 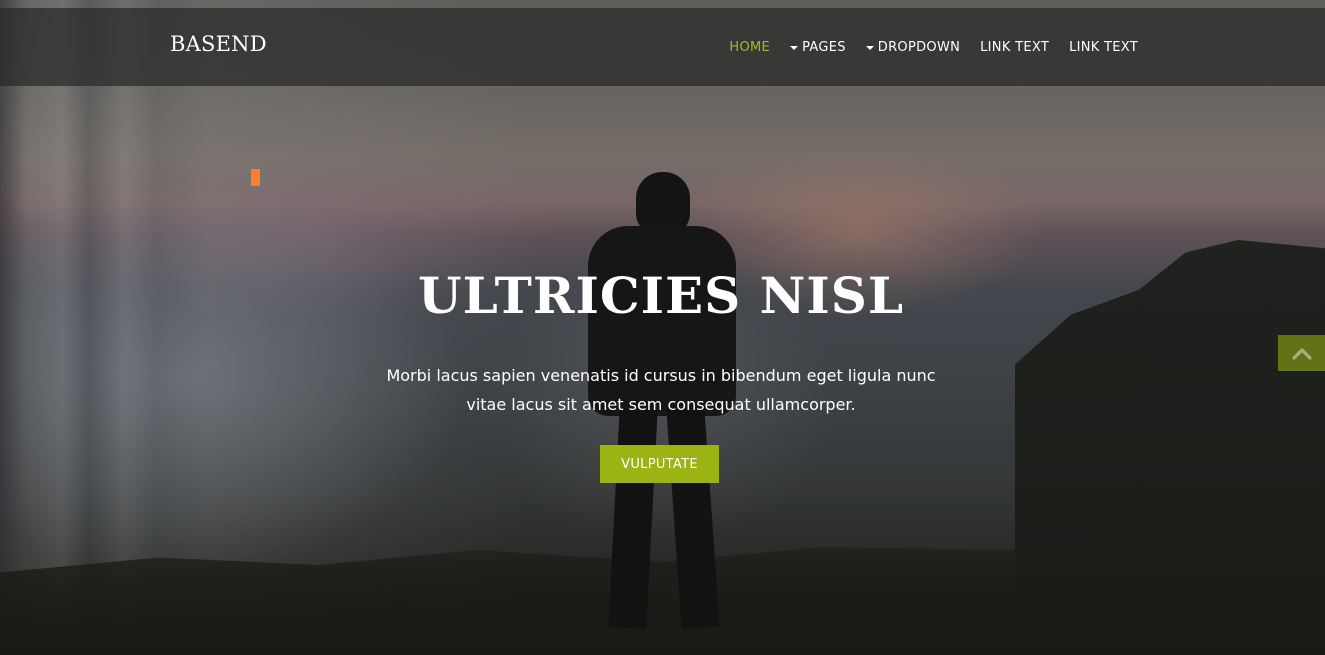 I want to click on nav-item-label: HOME, so click(x=750, y=47).